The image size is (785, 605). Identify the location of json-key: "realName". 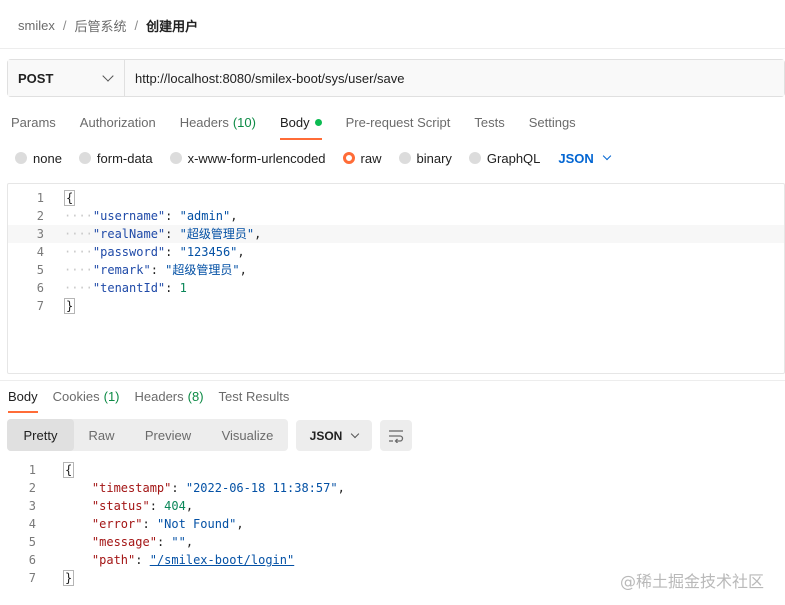
(129, 234).